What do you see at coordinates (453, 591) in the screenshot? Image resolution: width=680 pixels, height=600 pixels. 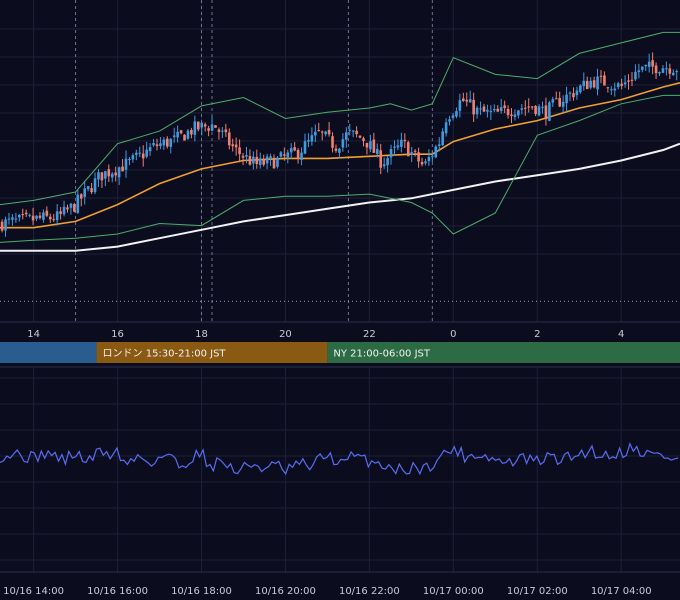 I see `osc-x-tick-label: 10/17 00:00` at bounding box center [453, 591].